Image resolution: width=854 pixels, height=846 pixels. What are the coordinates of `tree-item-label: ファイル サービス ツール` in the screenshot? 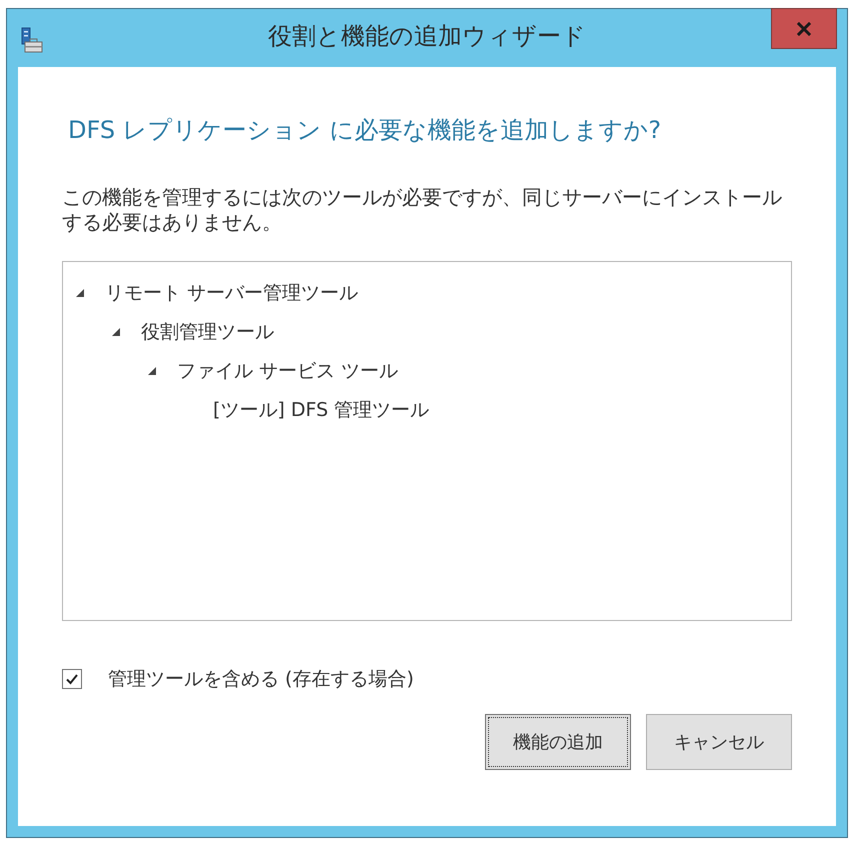 It's located at (287, 371).